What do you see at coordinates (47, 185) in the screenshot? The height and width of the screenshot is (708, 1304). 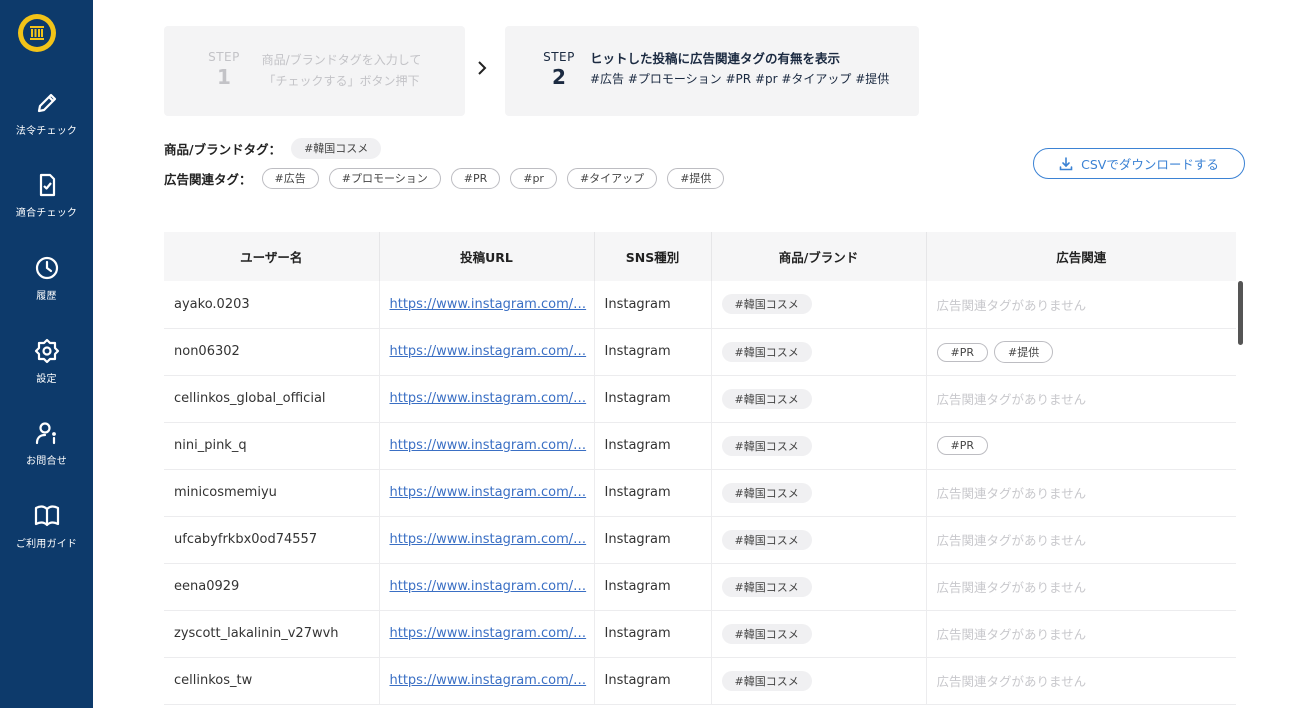 I see `document-check-icon` at bounding box center [47, 185].